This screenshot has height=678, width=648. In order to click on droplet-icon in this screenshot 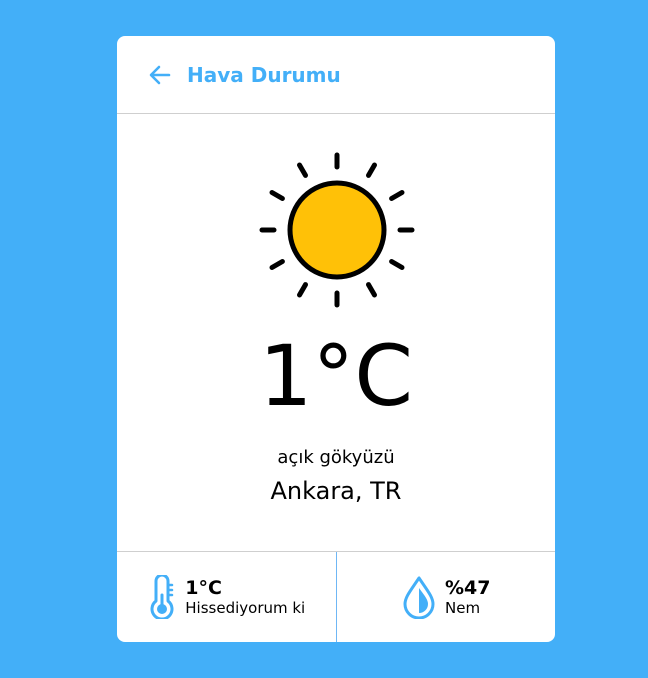, I will do `click(419, 597)`.